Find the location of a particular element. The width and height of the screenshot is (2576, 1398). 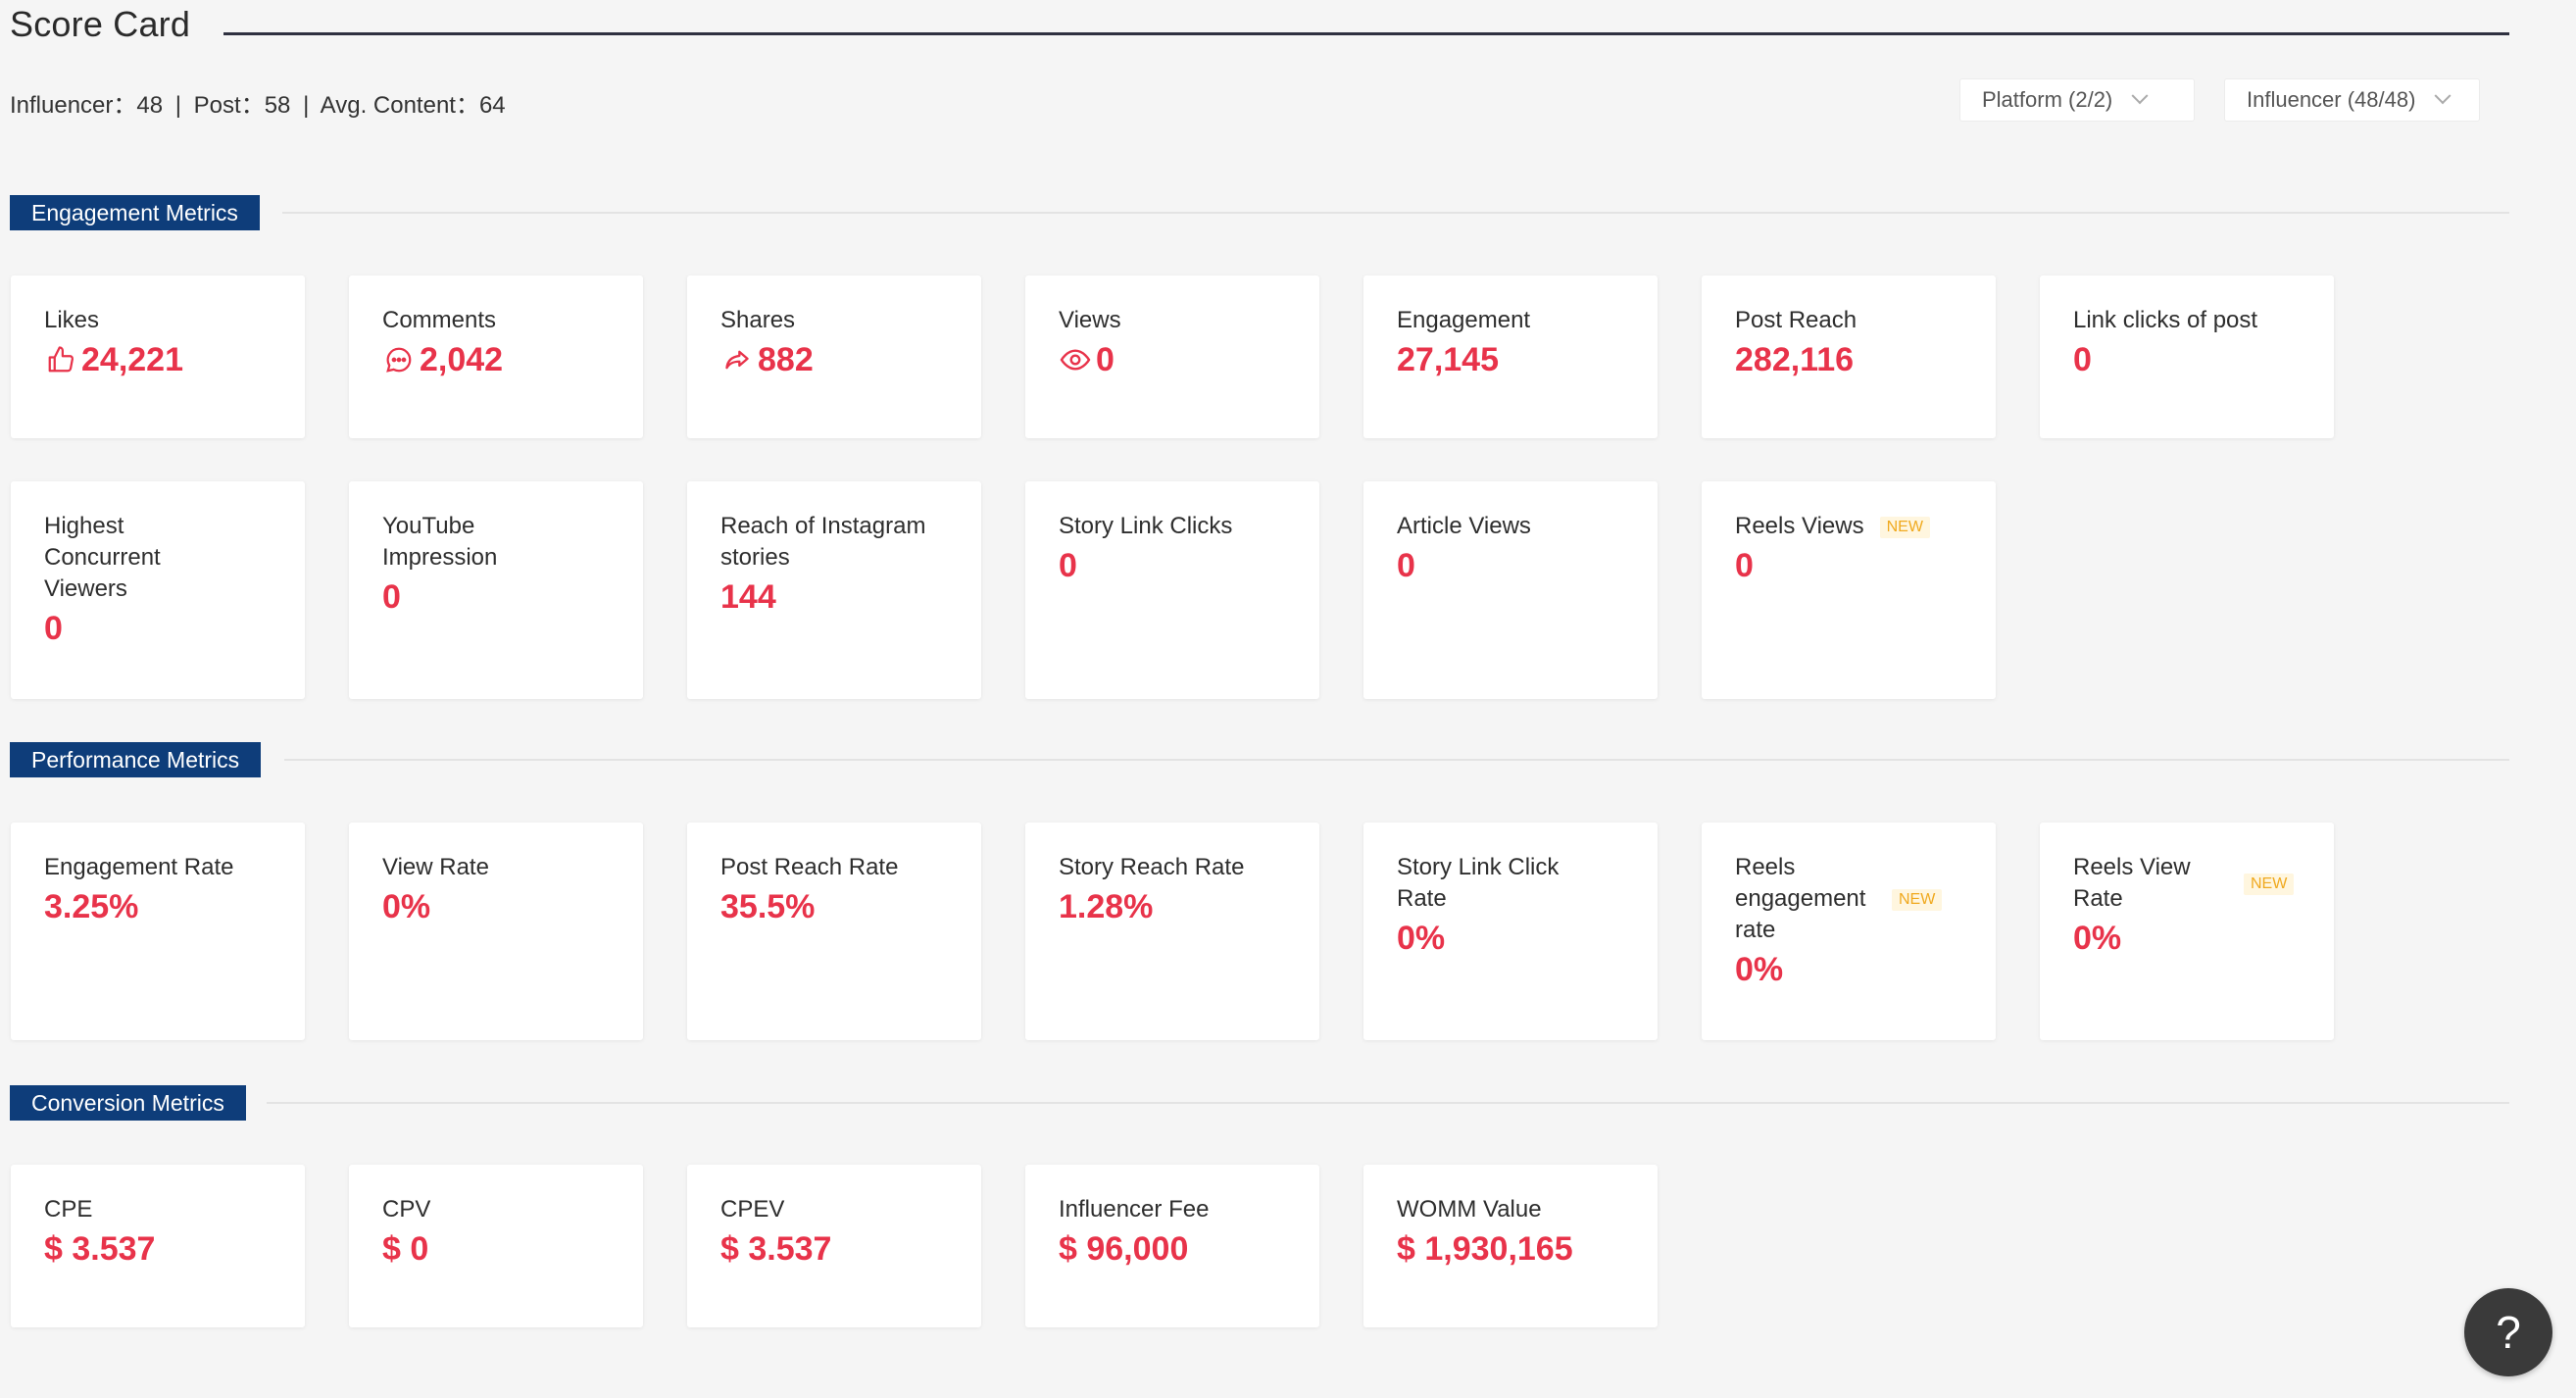

metric-card-post-reach: Post Reach 282,116 is located at coordinates (1849, 356).